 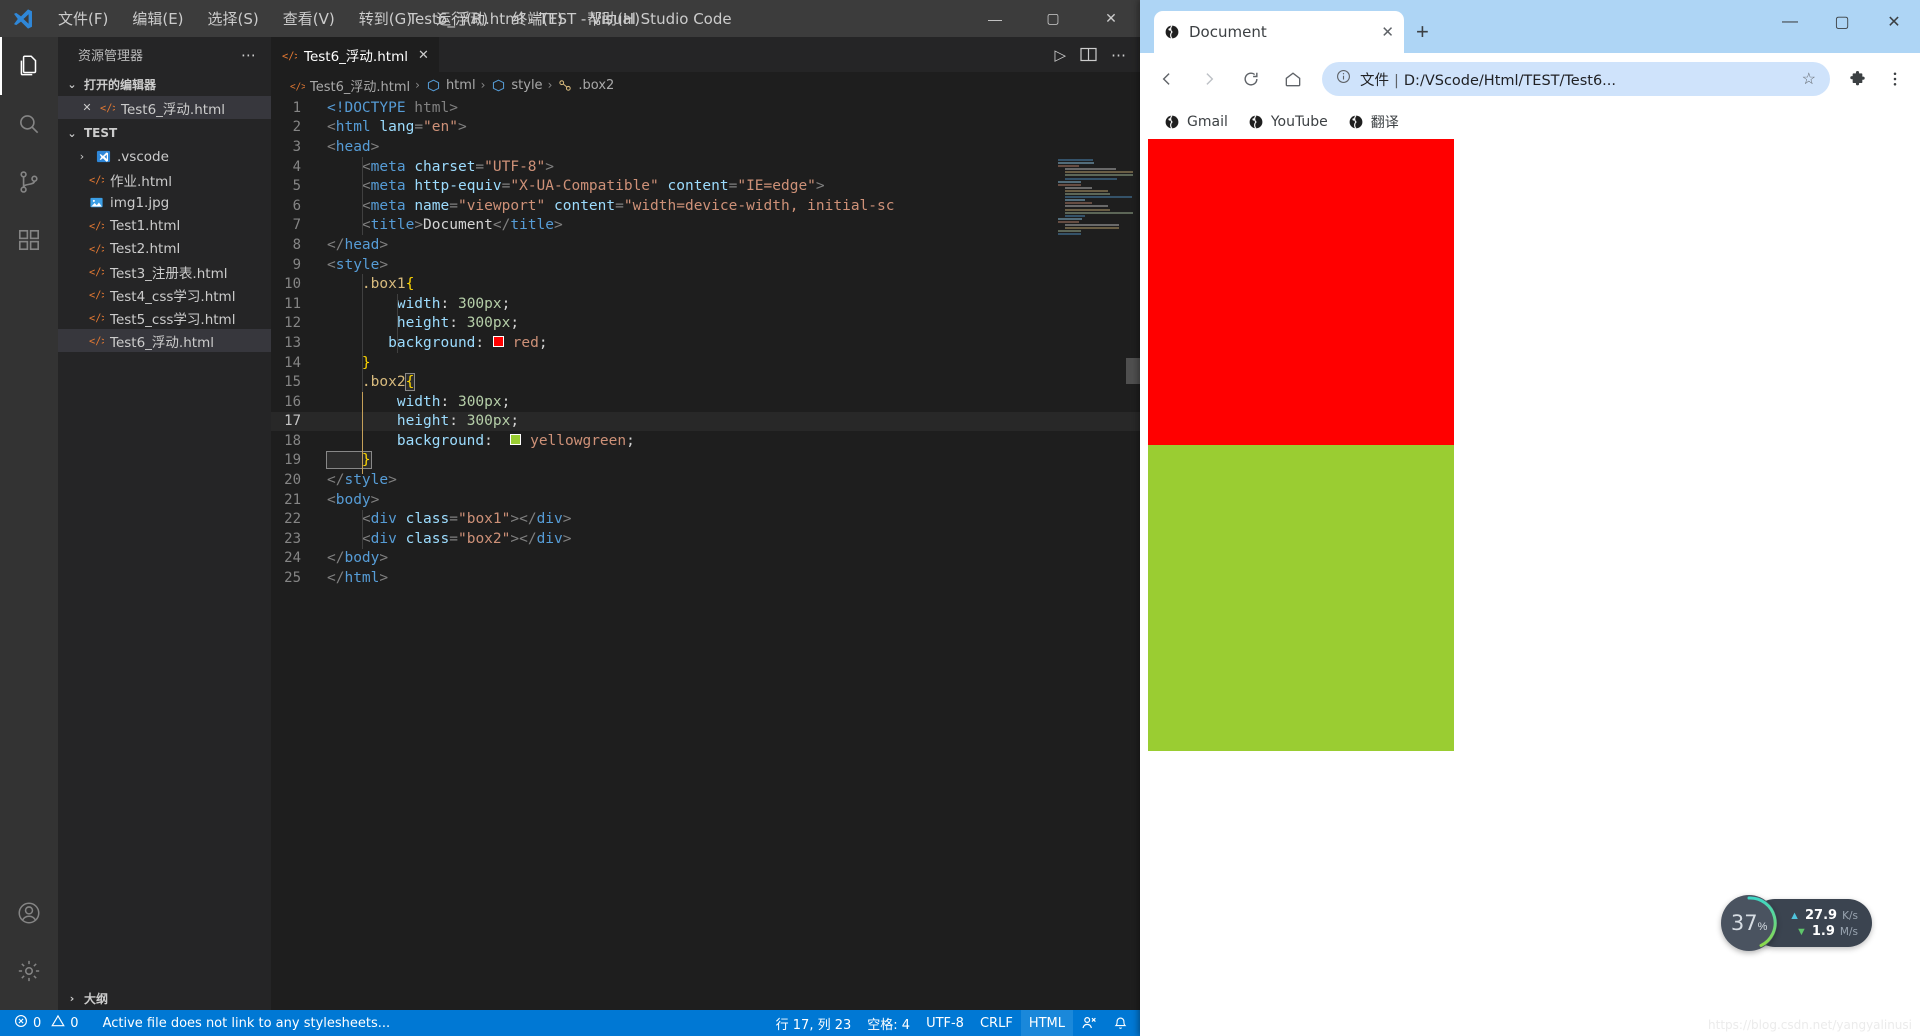 What do you see at coordinates (233, 18) in the screenshot?
I see `menu-selection: 选择(S)` at bounding box center [233, 18].